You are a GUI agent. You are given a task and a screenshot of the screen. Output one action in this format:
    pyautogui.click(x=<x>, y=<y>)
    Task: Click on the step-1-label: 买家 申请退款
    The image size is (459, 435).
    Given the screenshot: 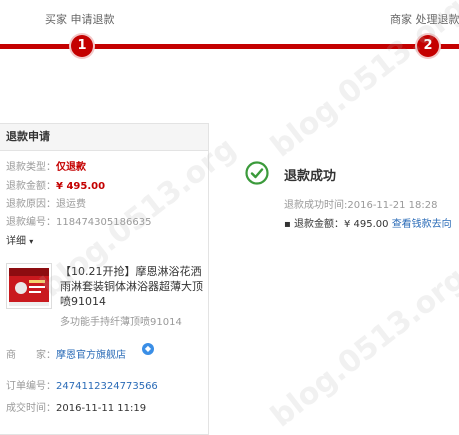 What is the action you would take?
    pyautogui.click(x=80, y=19)
    